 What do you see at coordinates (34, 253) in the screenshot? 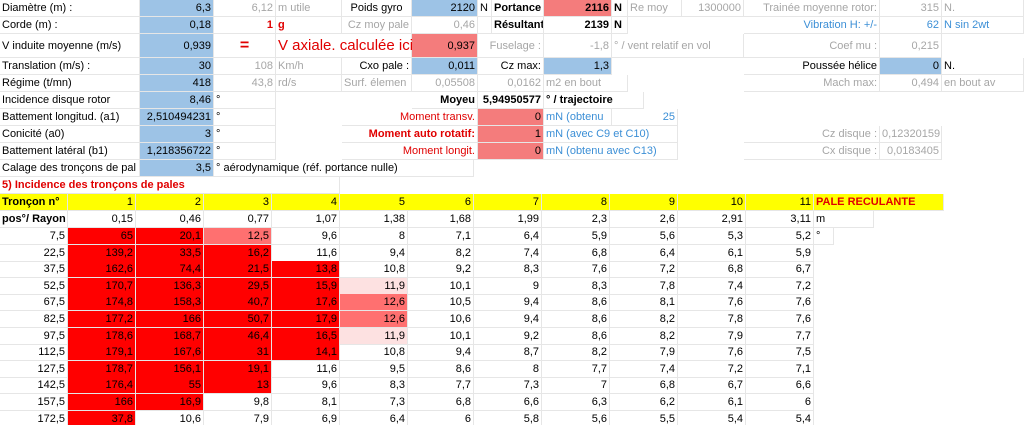
I see `row-position: 22,5` at bounding box center [34, 253].